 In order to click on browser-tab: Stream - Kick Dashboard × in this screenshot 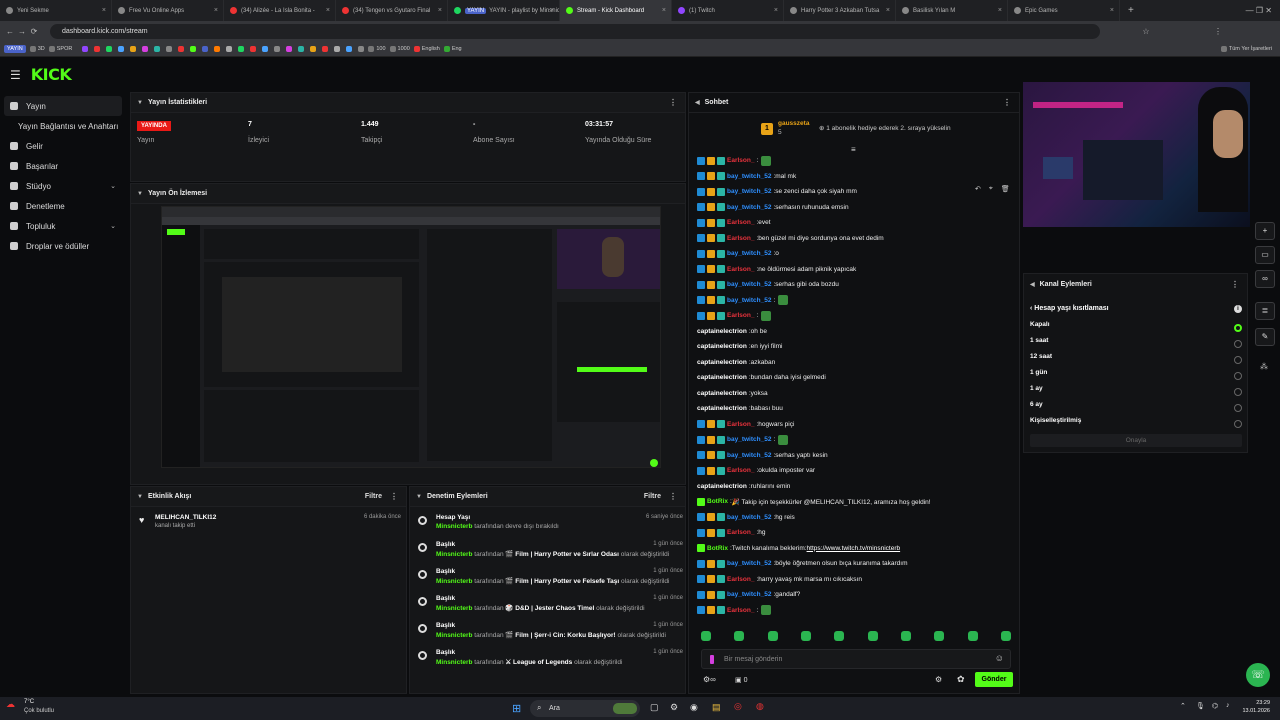, I will do `click(616, 10)`.